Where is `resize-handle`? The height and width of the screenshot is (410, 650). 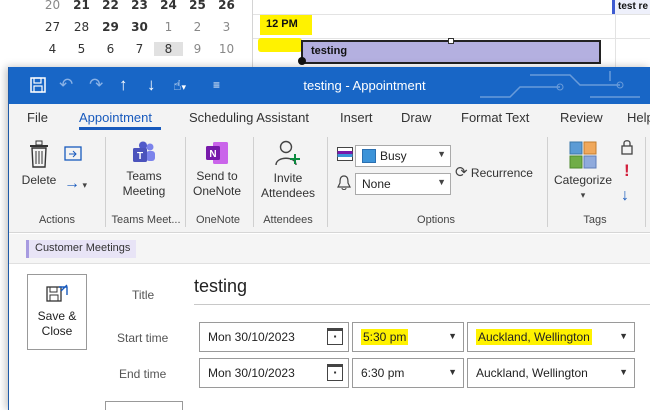
resize-handle is located at coordinates (451, 41).